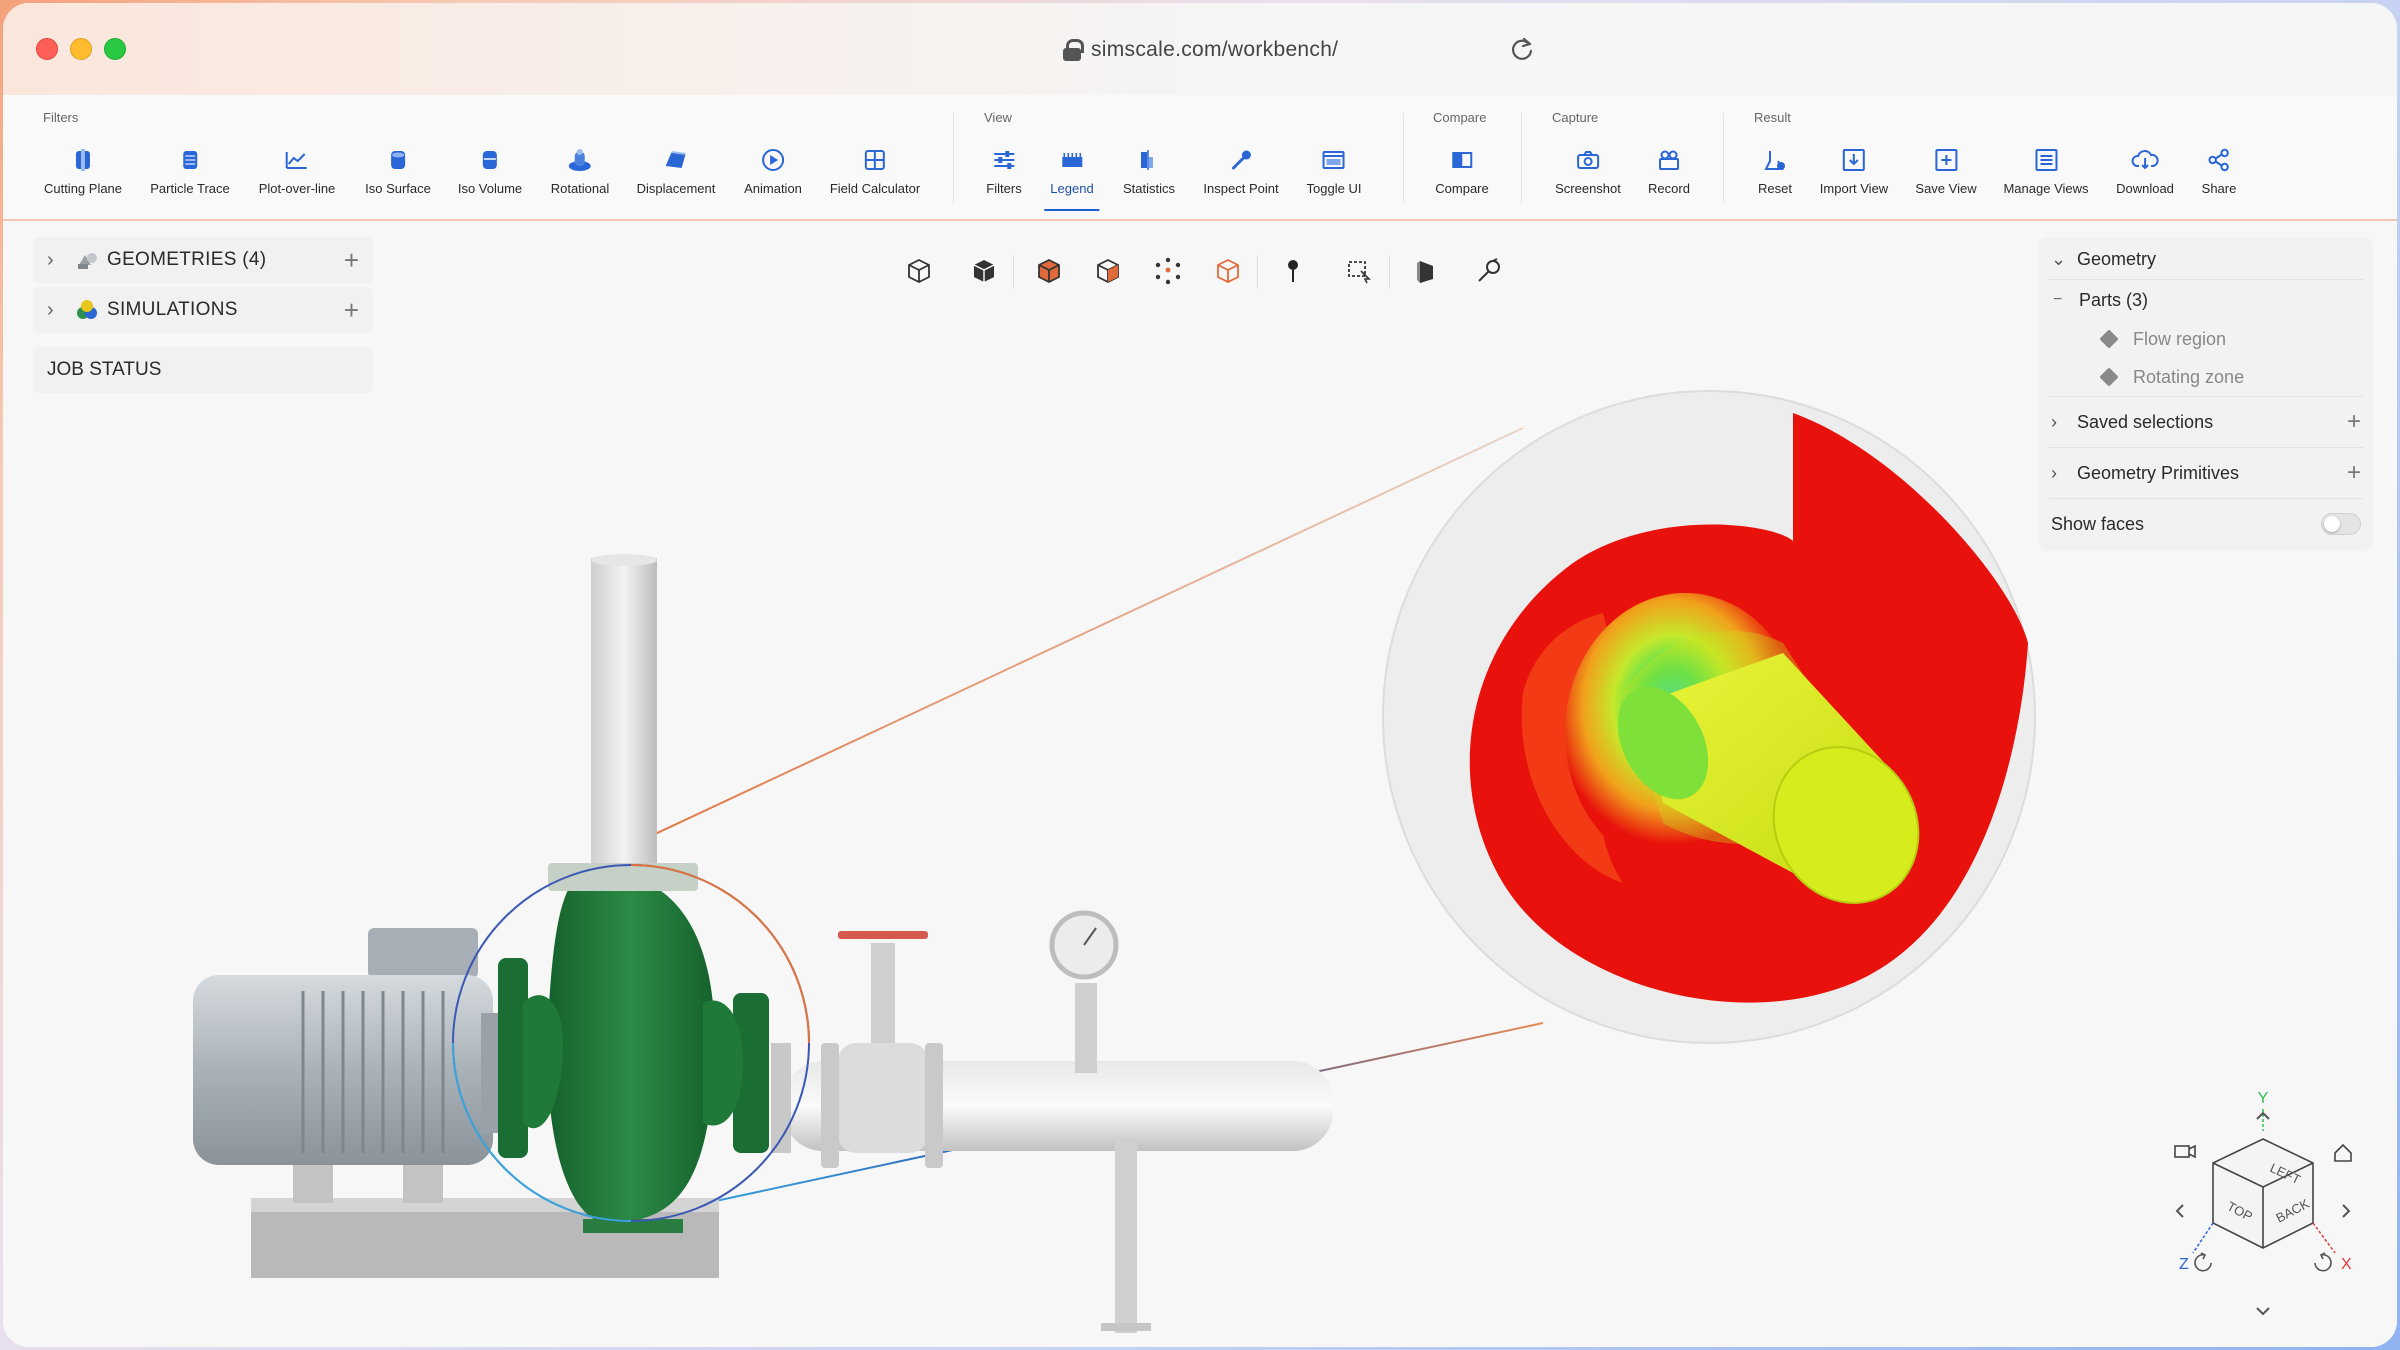 This screenshot has height=1350, width=2400. I want to click on film-camera-icon, so click(1668, 160).